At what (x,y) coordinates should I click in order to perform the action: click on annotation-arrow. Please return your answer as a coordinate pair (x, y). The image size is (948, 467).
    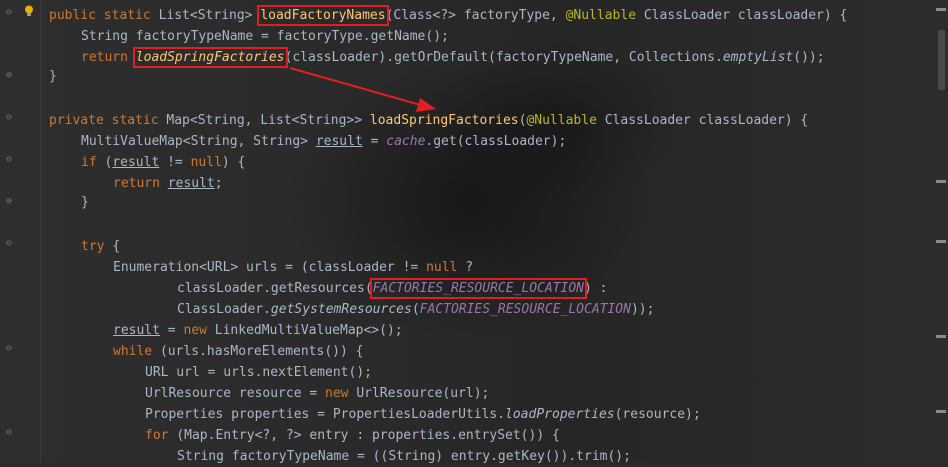
    Looking at the image, I should click on (362, 89).